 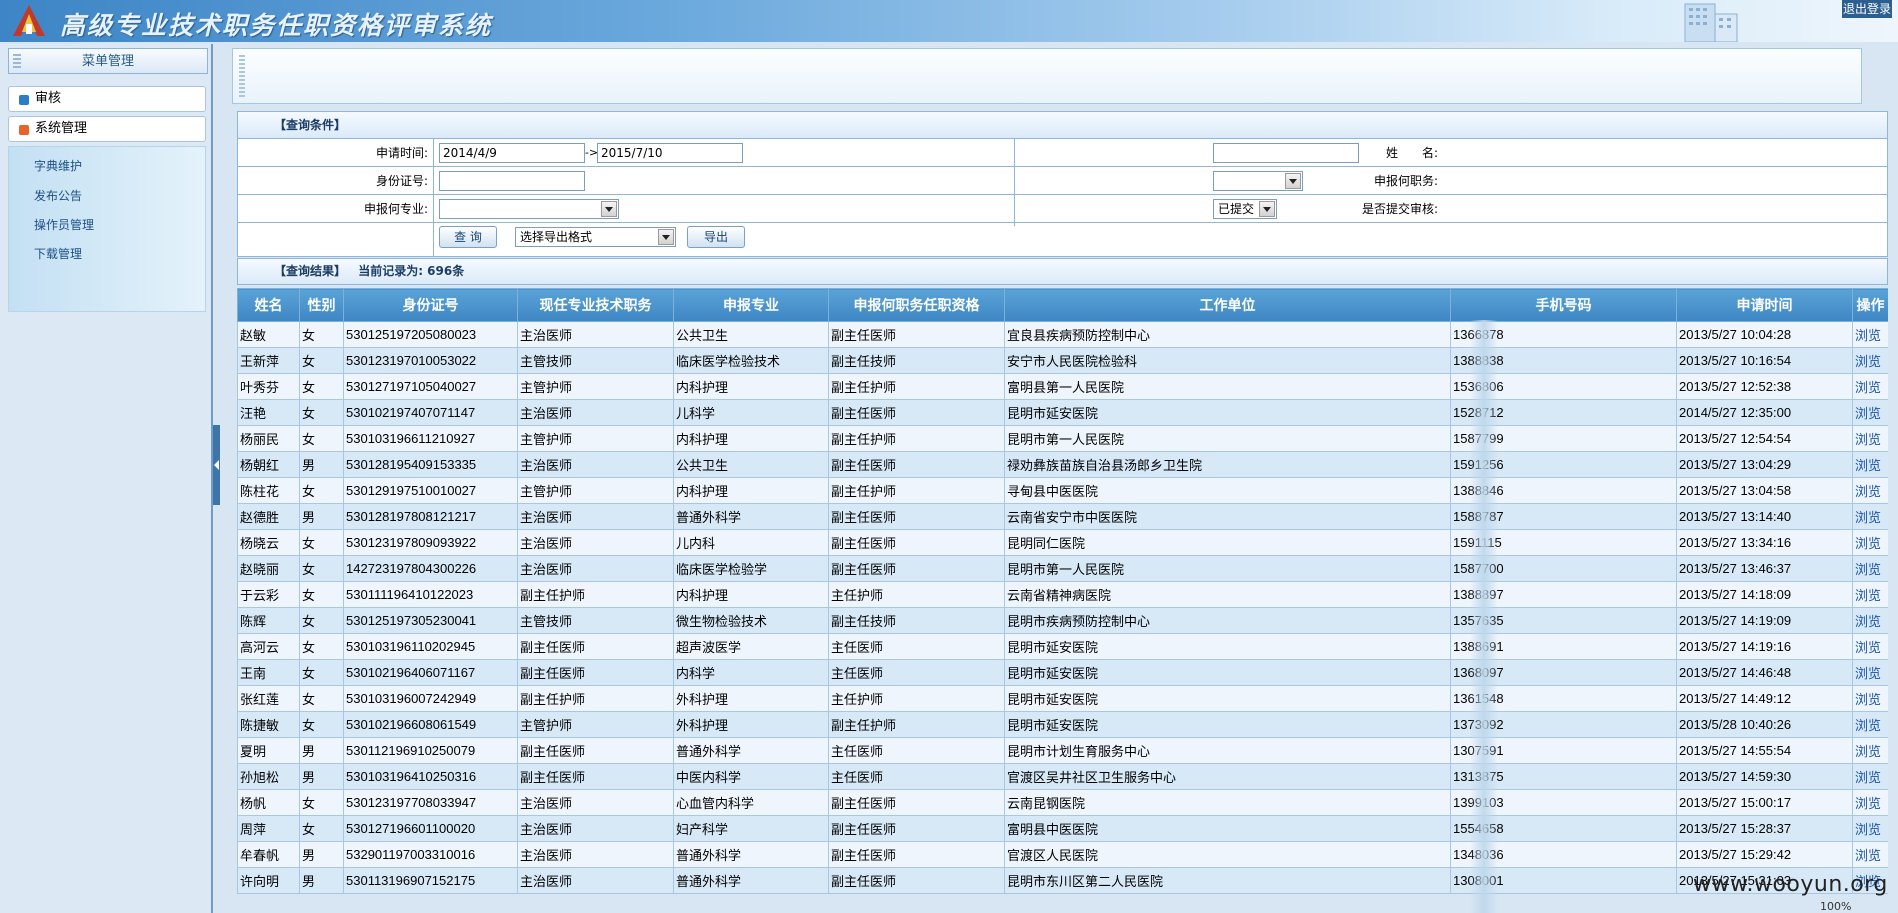 What do you see at coordinates (595, 237) in the screenshot?
I see `export-format-select: 选择导出格式` at bounding box center [595, 237].